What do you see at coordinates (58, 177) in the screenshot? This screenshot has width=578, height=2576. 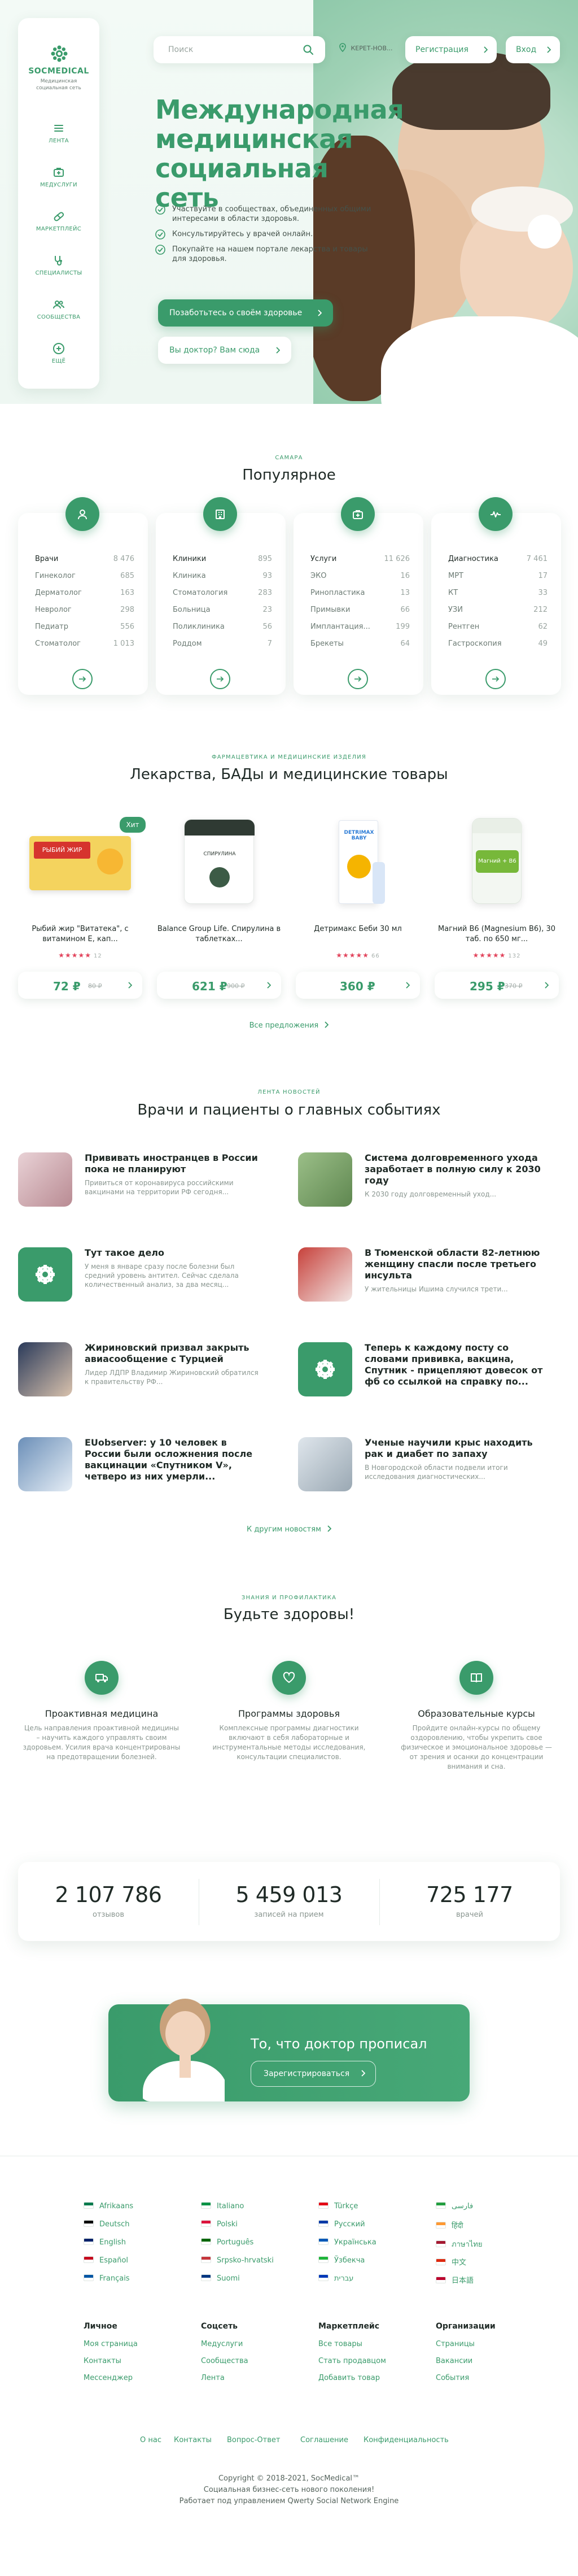 I see `sidebar-item-medservices: МЕДУСЛУГИ` at bounding box center [58, 177].